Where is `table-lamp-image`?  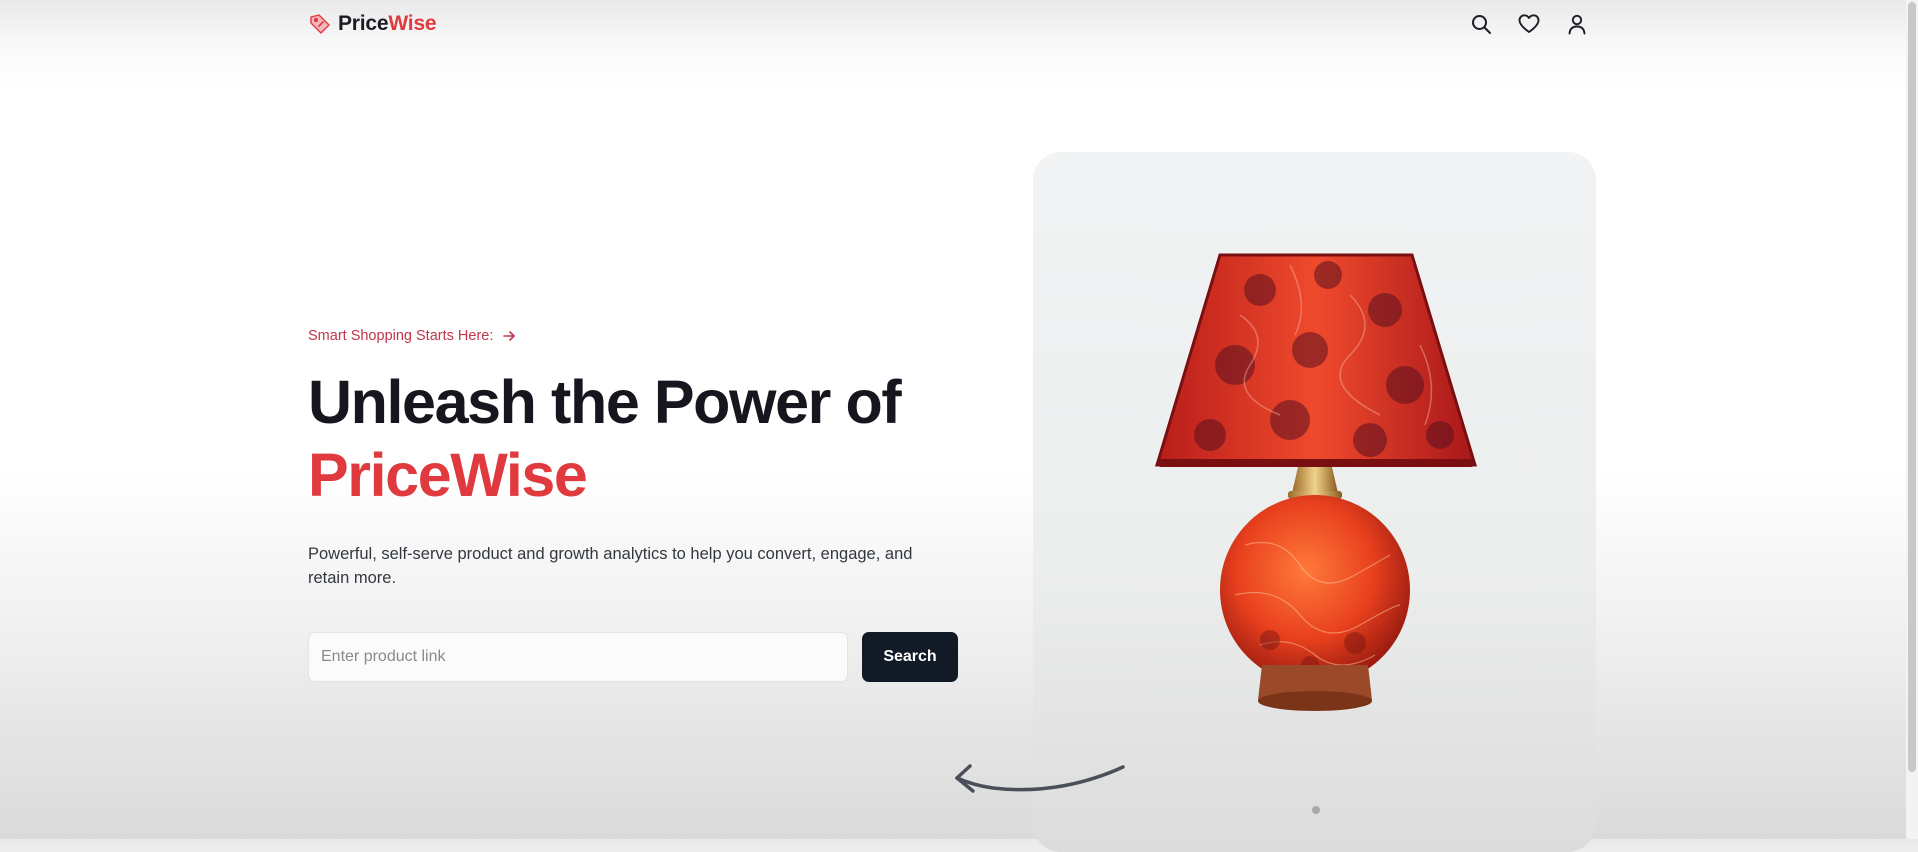
table-lamp-image is located at coordinates (1316, 482).